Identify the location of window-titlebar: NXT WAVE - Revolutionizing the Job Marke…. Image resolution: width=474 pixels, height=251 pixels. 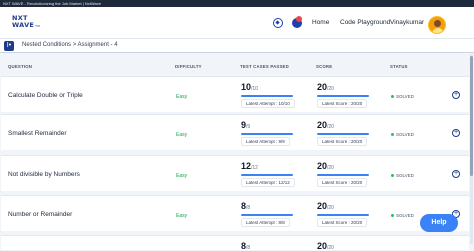
(237, 3).